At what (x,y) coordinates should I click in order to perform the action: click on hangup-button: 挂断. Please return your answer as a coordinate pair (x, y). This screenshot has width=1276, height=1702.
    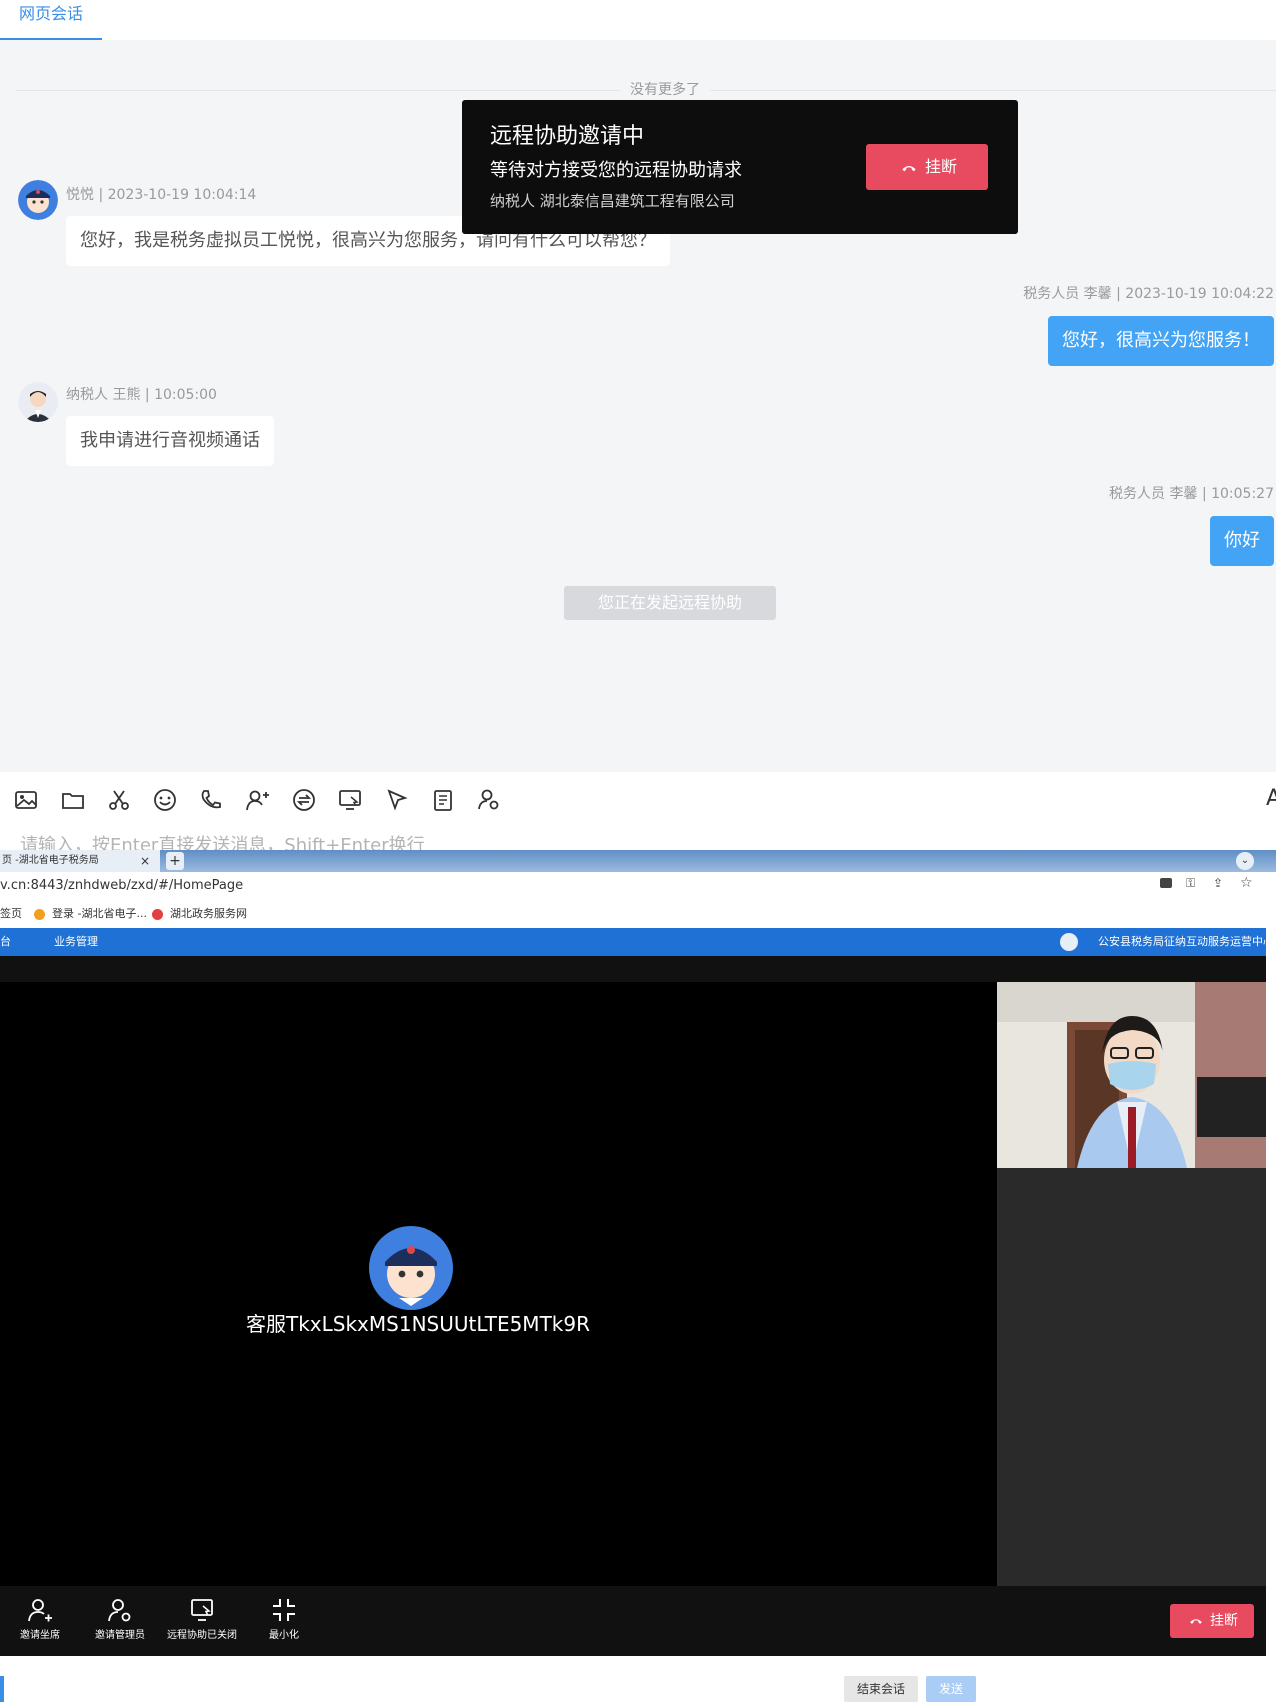
    Looking at the image, I should click on (927, 167).